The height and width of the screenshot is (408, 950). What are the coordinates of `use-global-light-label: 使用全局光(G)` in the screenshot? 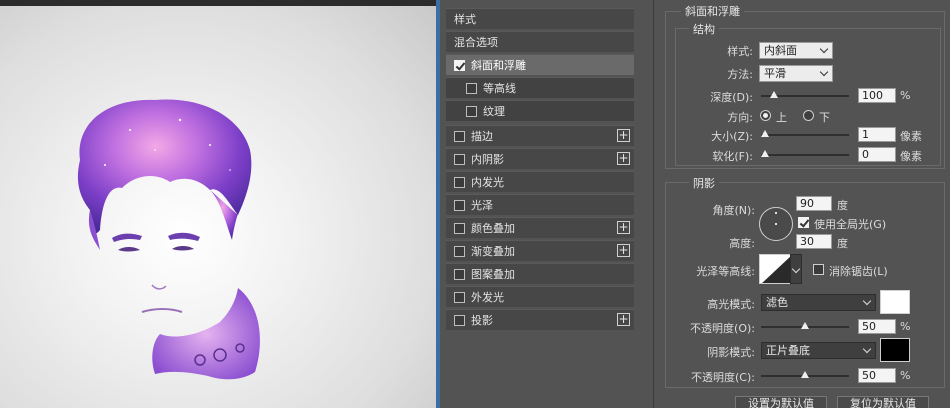 It's located at (850, 224).